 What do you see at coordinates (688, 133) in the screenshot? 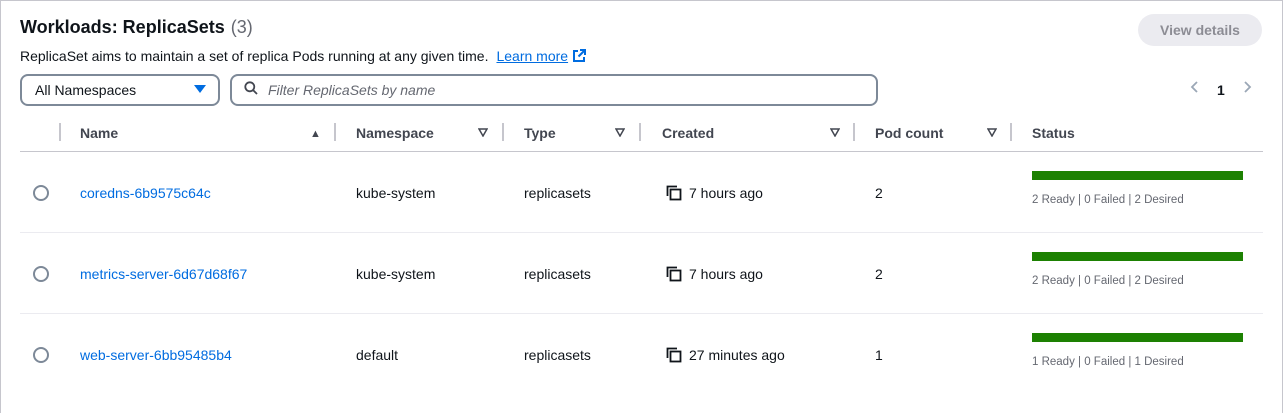
I see `column-header-created: Created` at bounding box center [688, 133].